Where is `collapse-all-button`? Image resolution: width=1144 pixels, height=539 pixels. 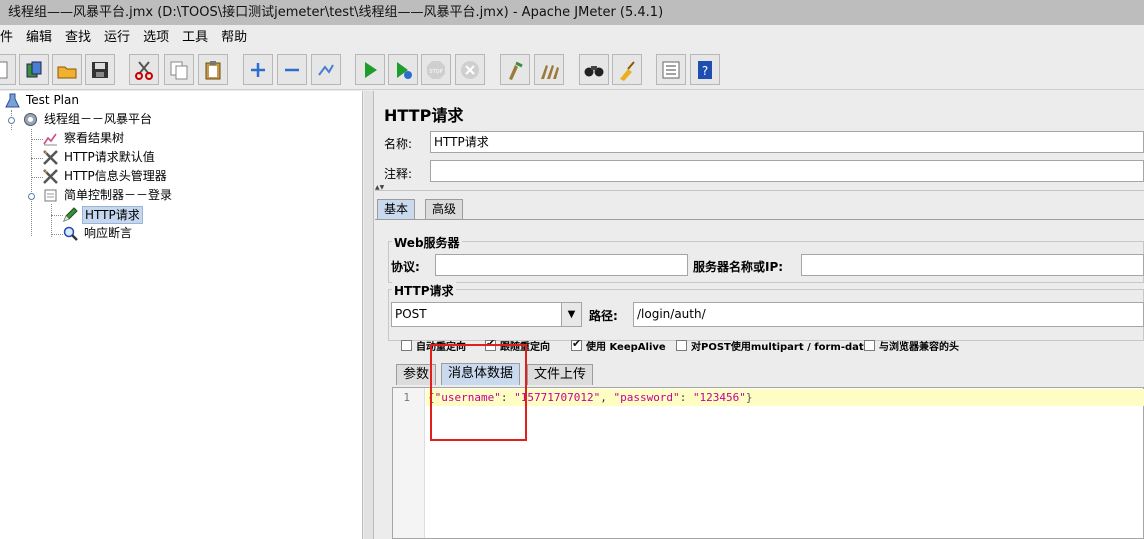 collapse-all-button is located at coordinates (292, 69).